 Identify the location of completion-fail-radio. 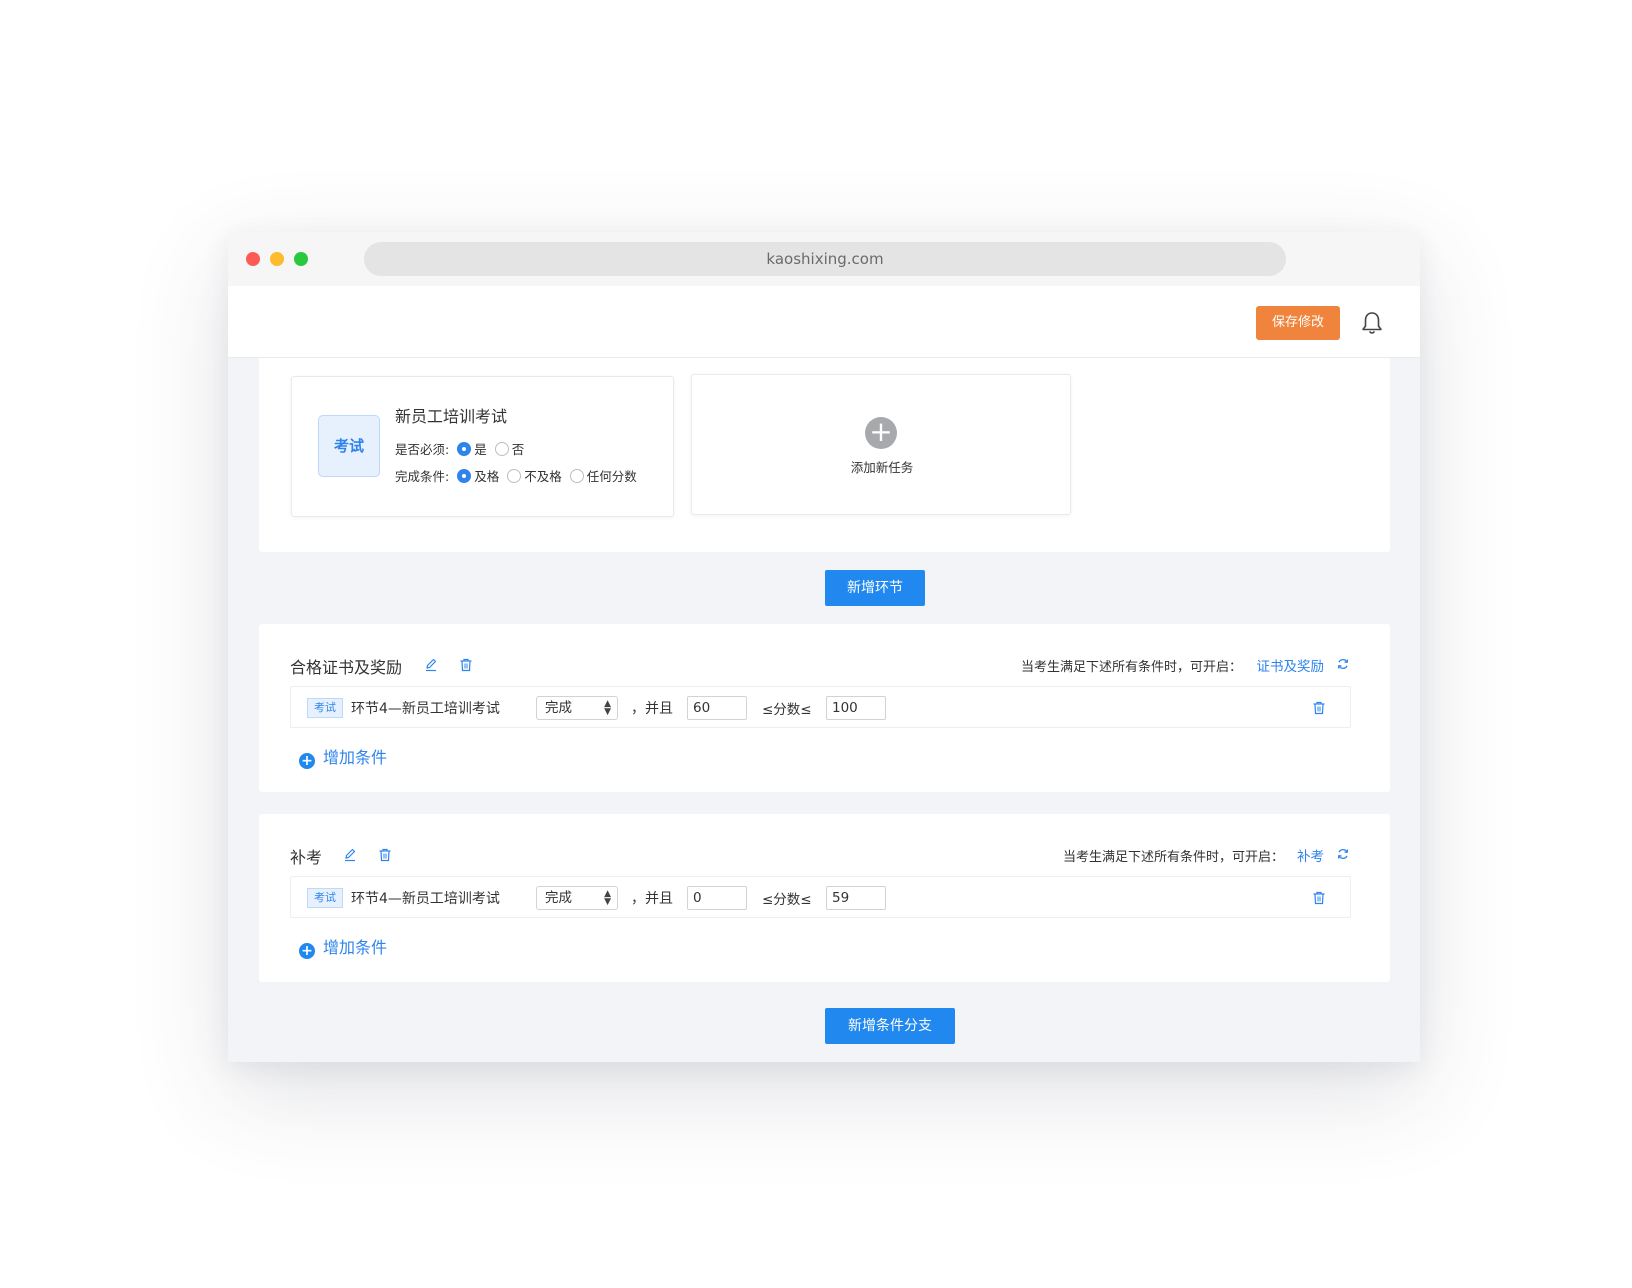
(514, 476).